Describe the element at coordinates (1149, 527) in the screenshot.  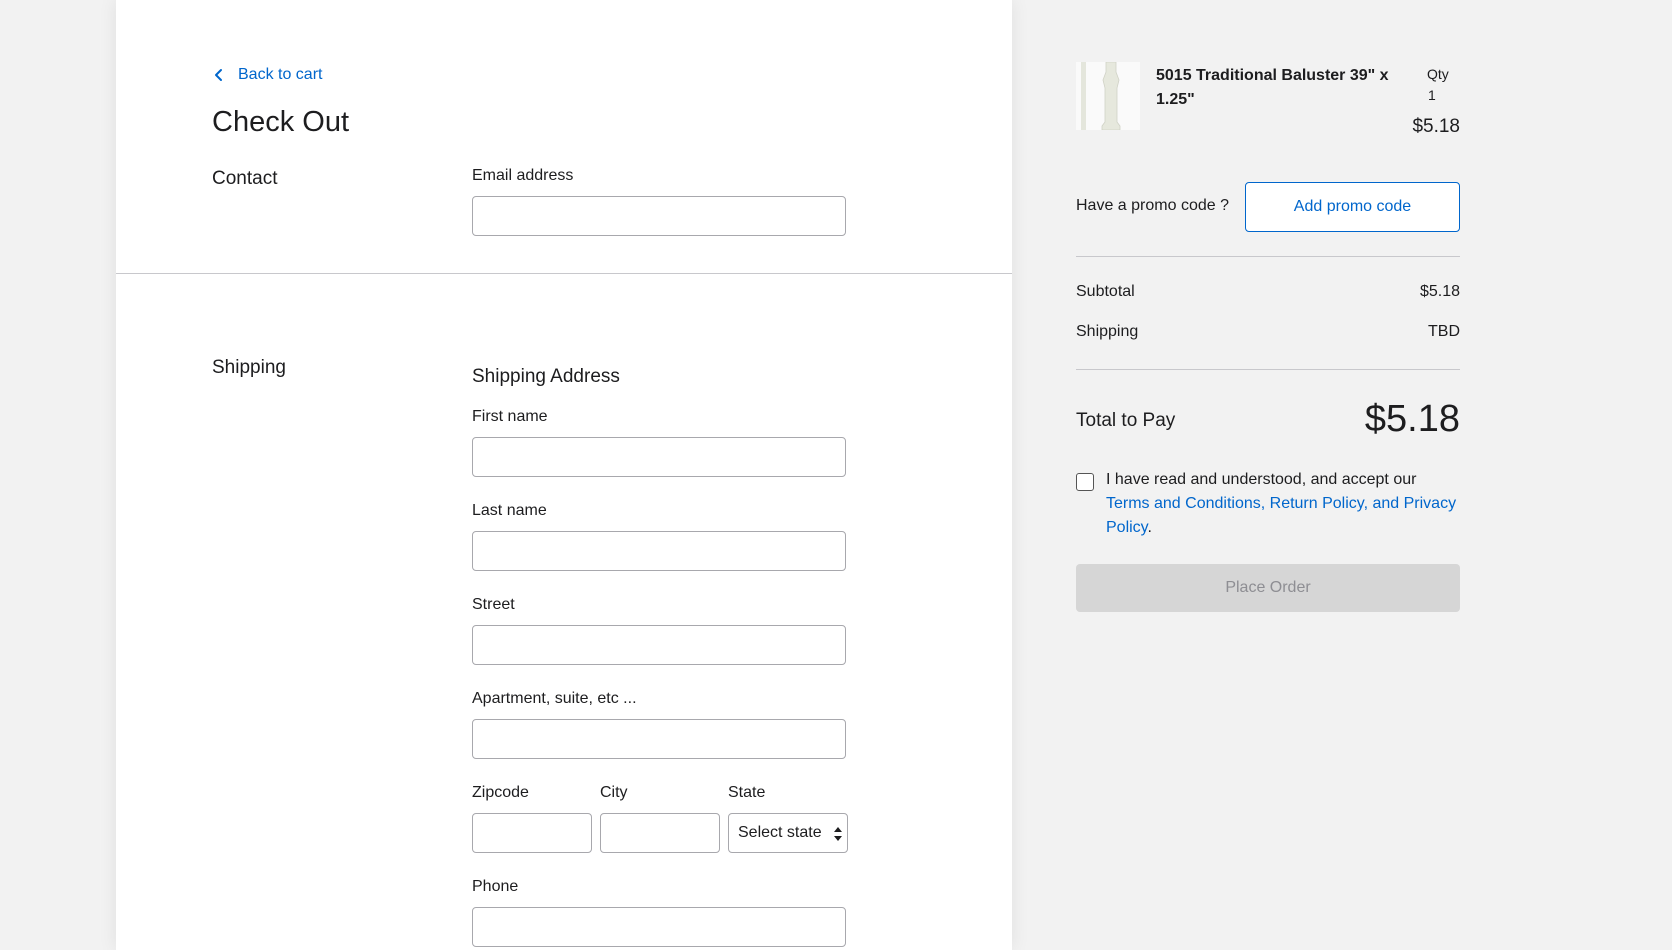
I see `terms-suffix: .` at that location.